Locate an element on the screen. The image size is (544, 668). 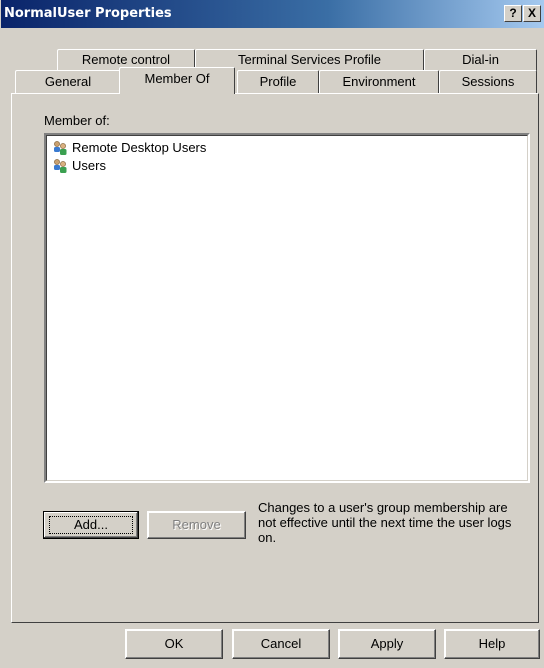
title-bar: NormalUser Properties ? X is located at coordinates (272, 14).